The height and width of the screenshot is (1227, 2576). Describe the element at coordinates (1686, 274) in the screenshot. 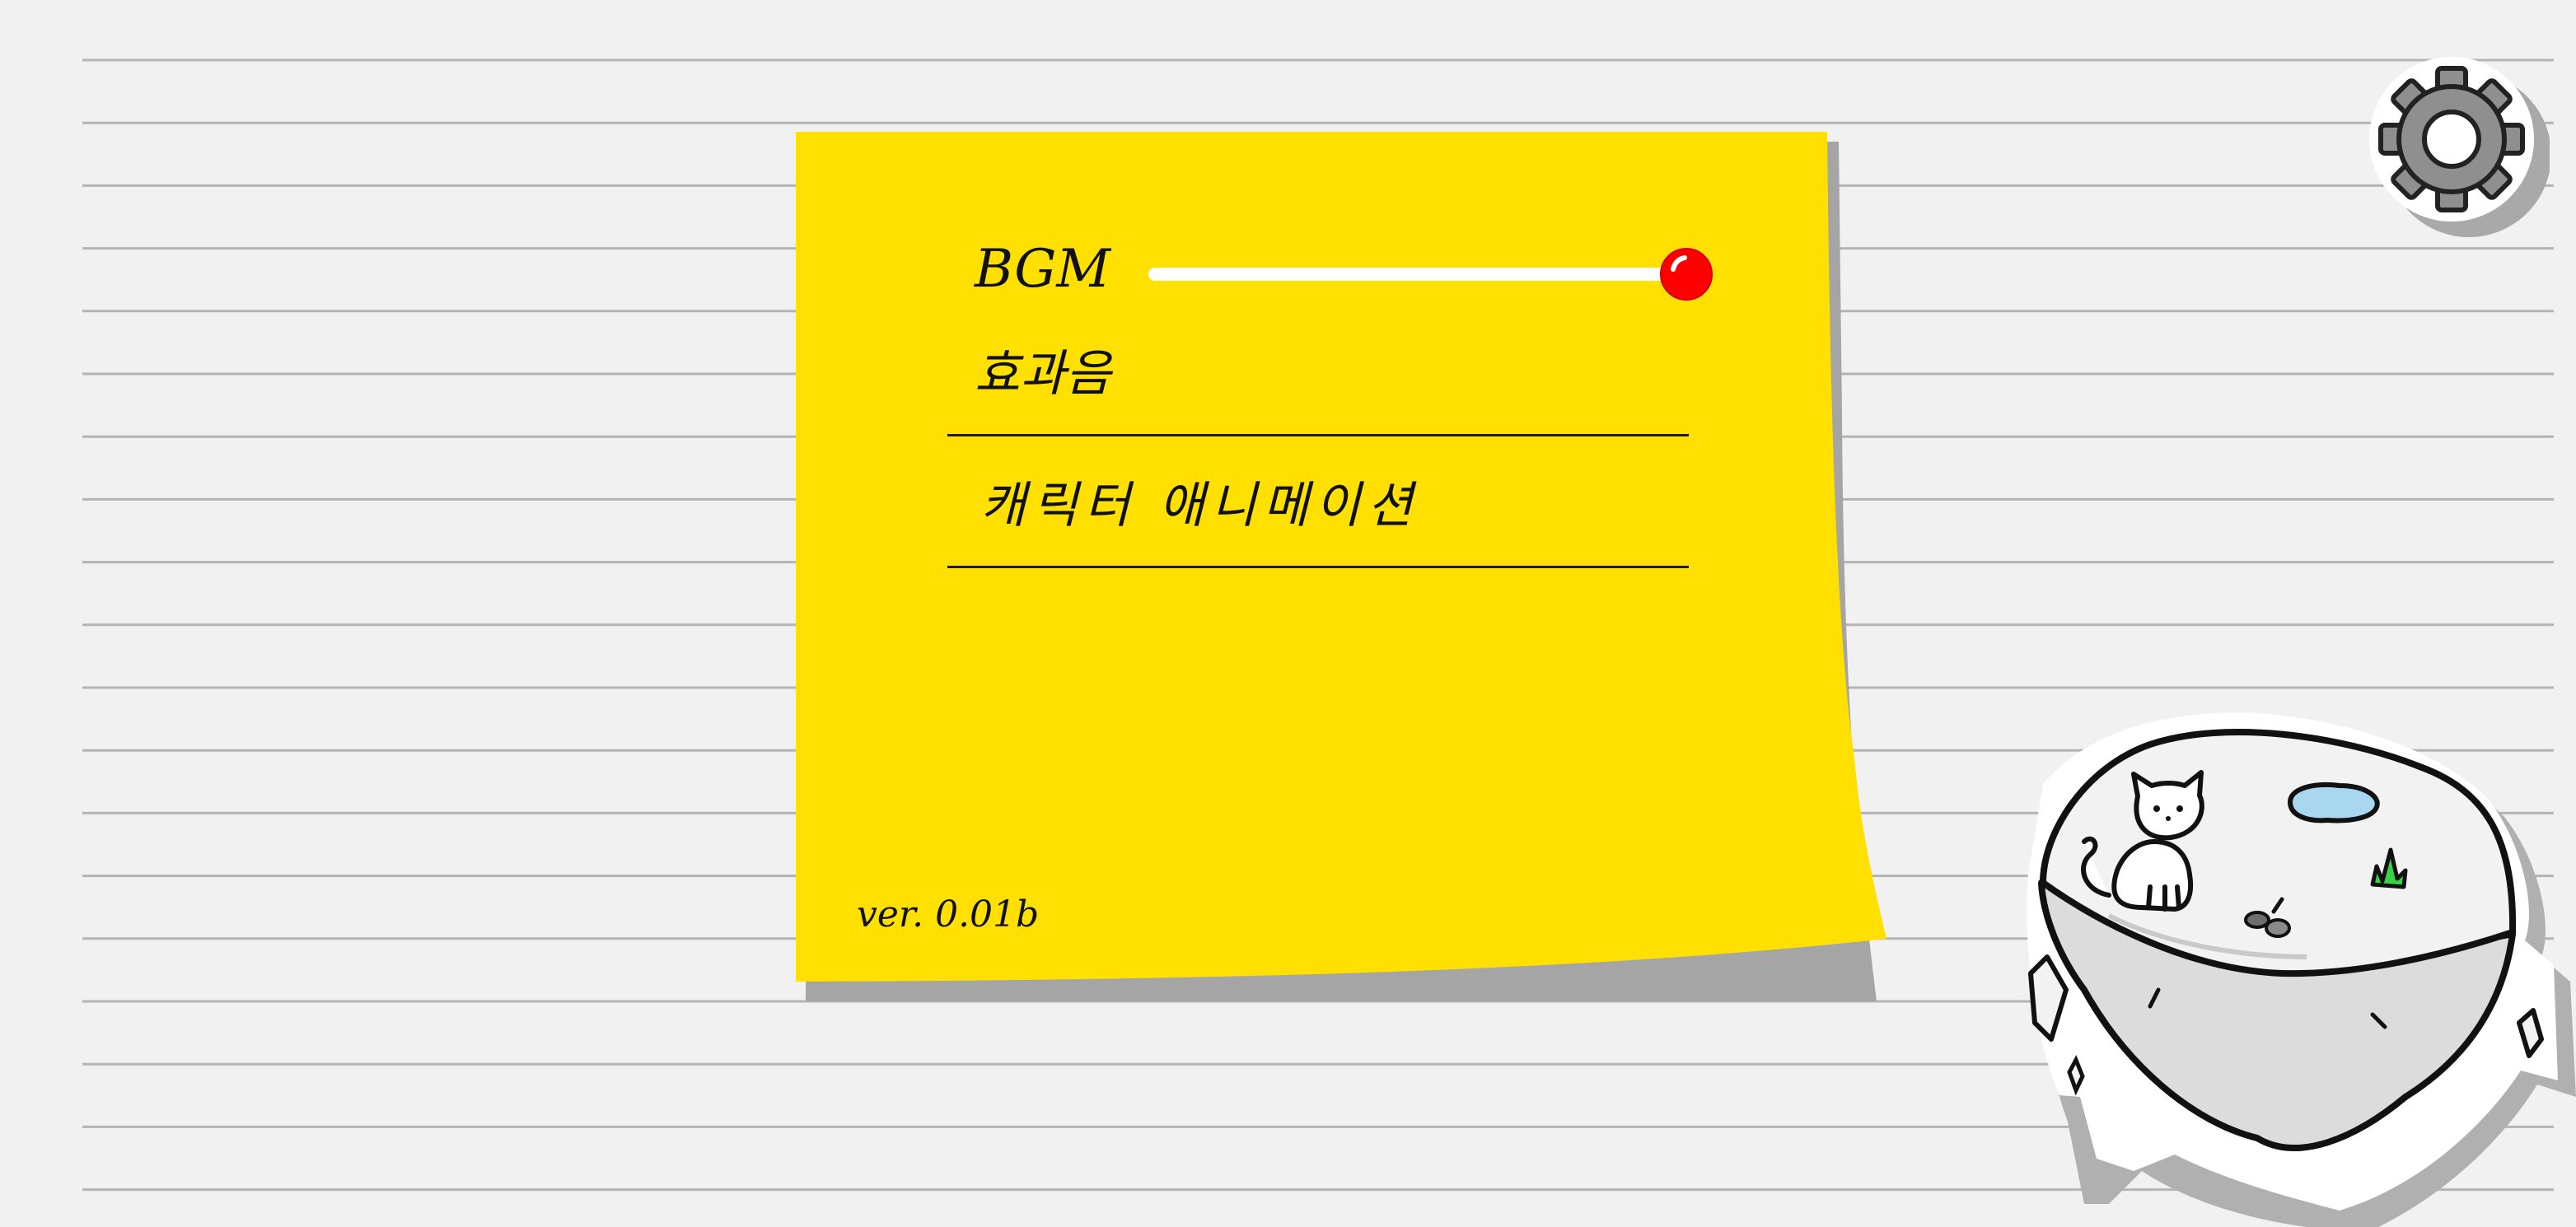

I see `bgm-slider-thumb` at that location.